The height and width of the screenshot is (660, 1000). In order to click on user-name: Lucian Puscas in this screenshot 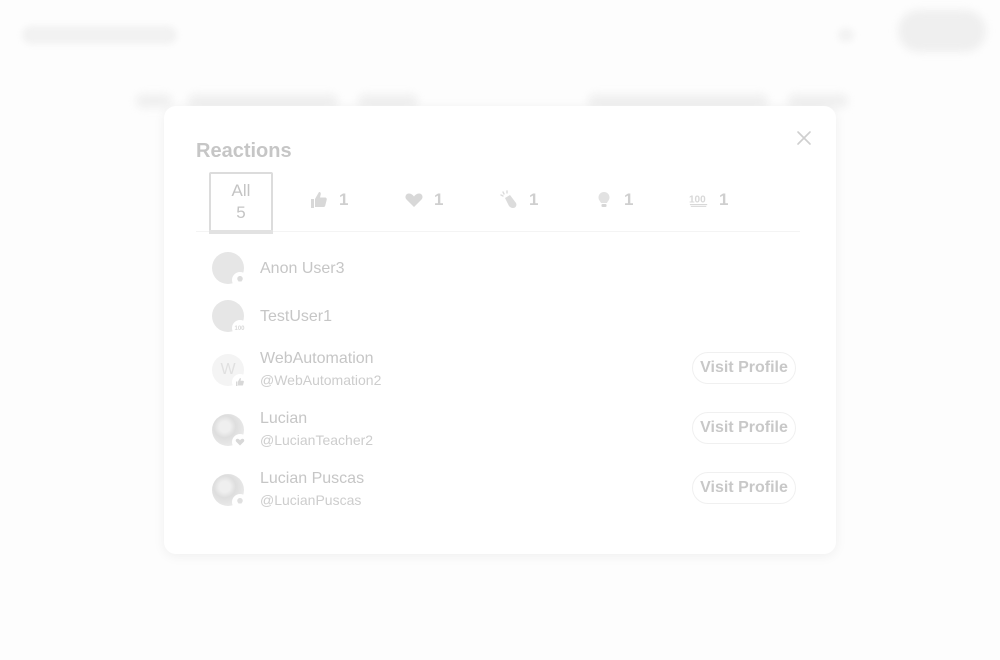, I will do `click(312, 479)`.